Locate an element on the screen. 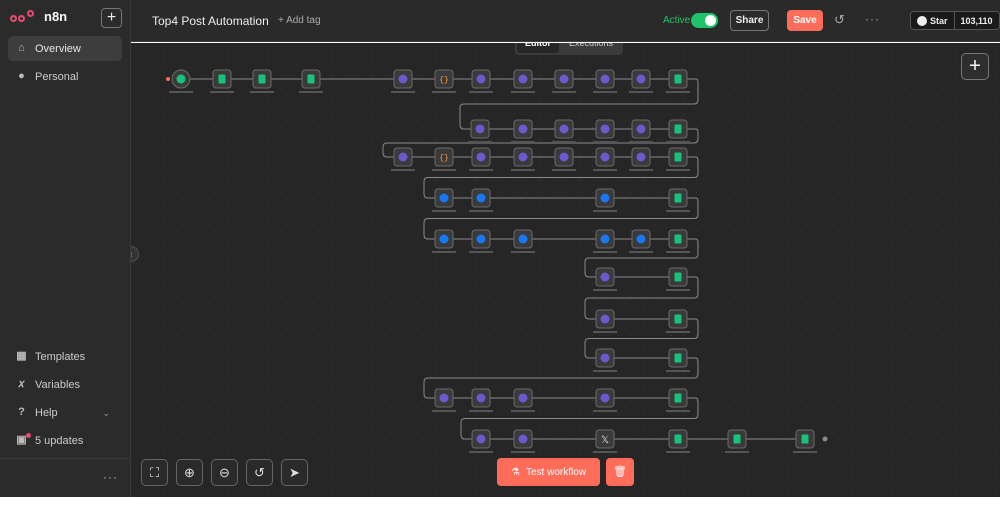 This screenshot has height=512, width=1000. n8n-logo: n8n is located at coordinates (38, 16).